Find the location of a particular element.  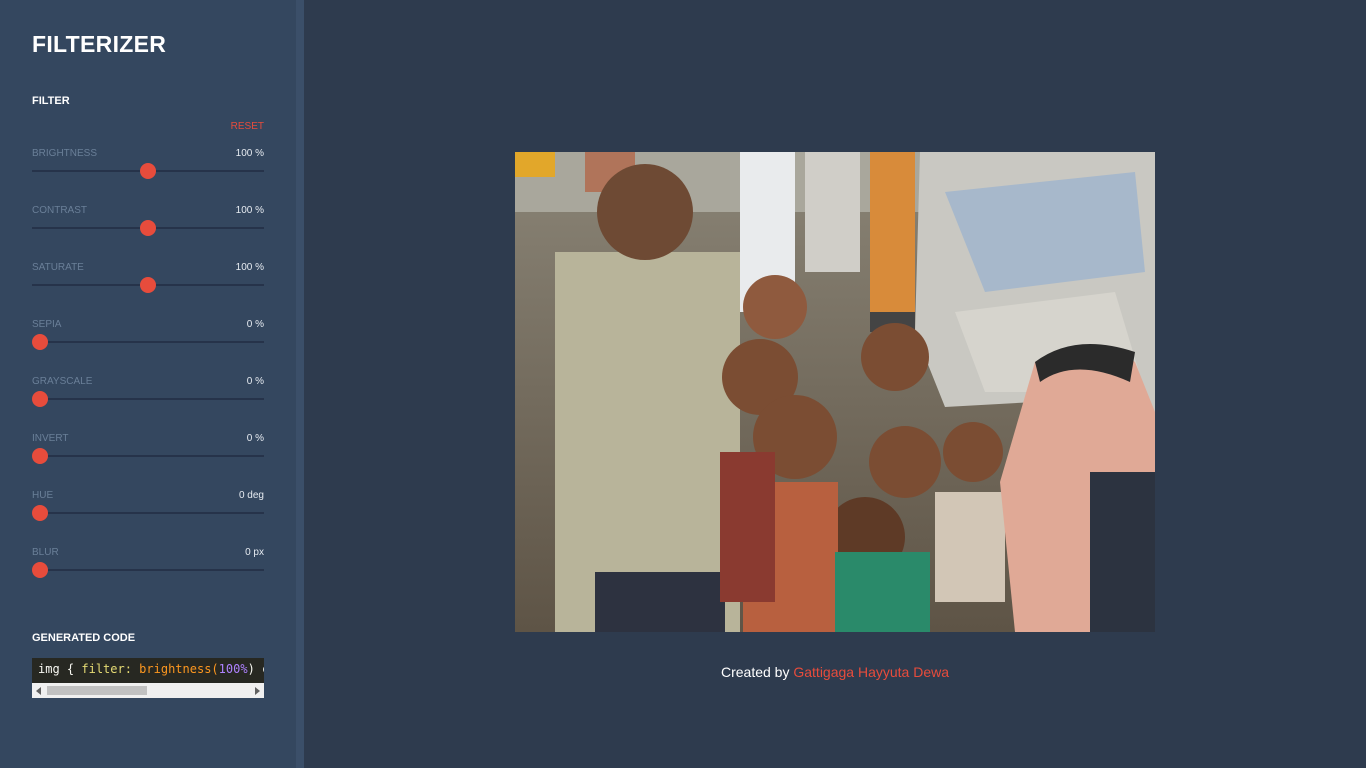

filter-label: BLUR is located at coordinates (45, 552).